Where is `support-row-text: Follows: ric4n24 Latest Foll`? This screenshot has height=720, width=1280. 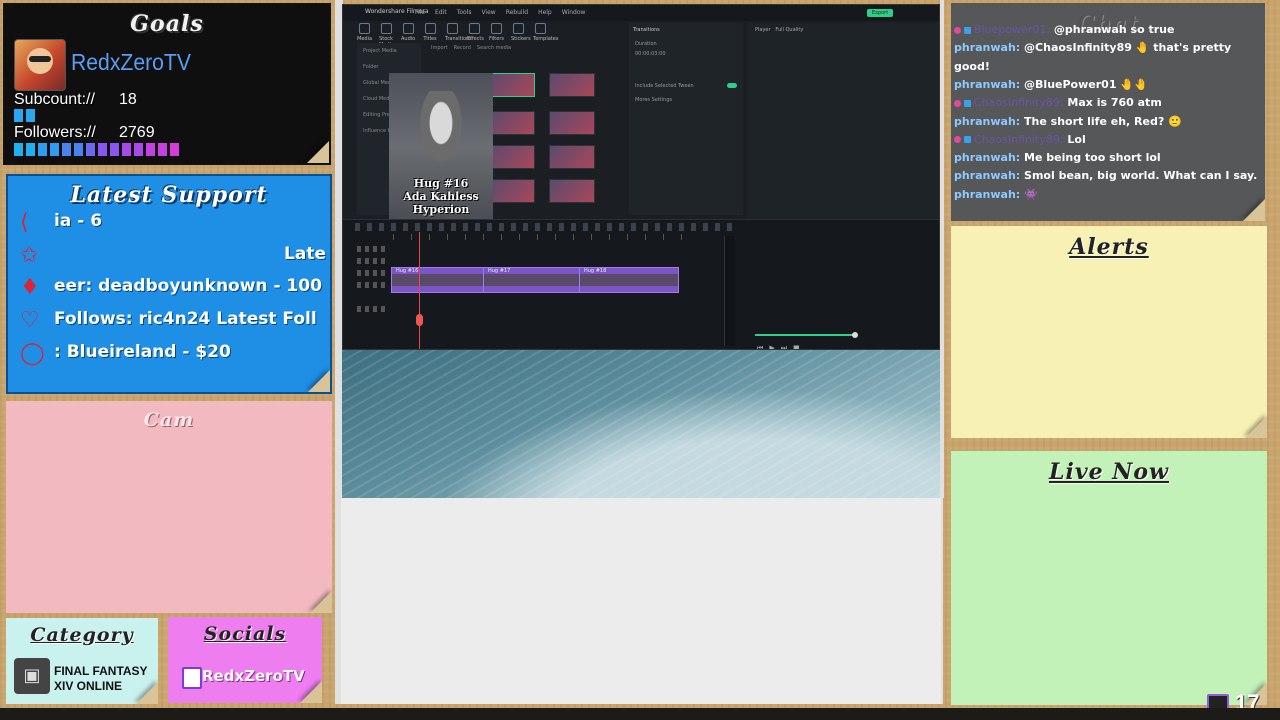
support-row-text: Follows: ric4n24 Latest Foll is located at coordinates (185, 319).